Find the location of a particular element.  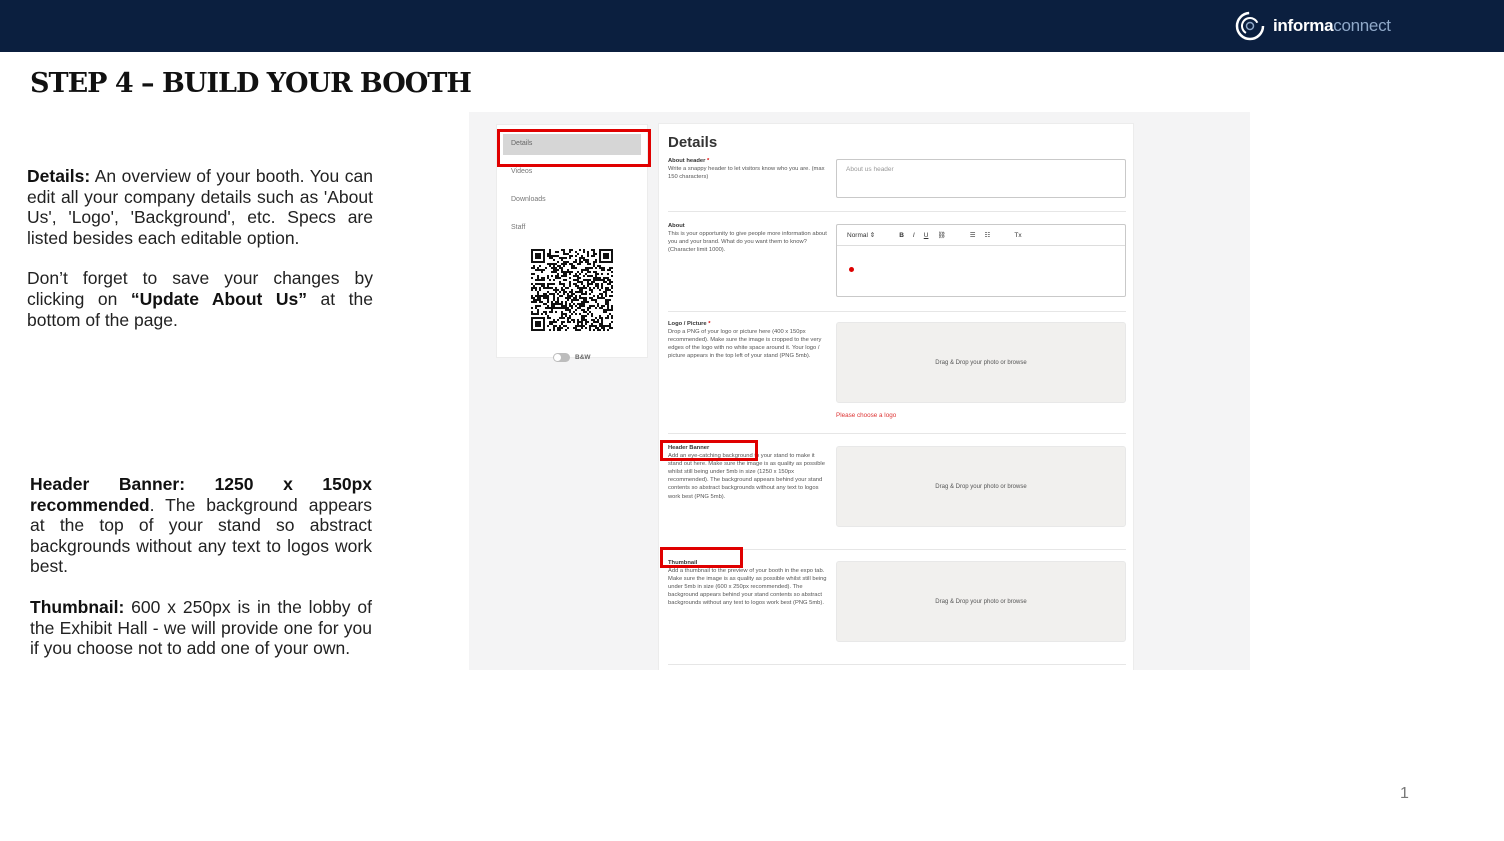

informa-connect-logo: informaconnect is located at coordinates (1312, 26).